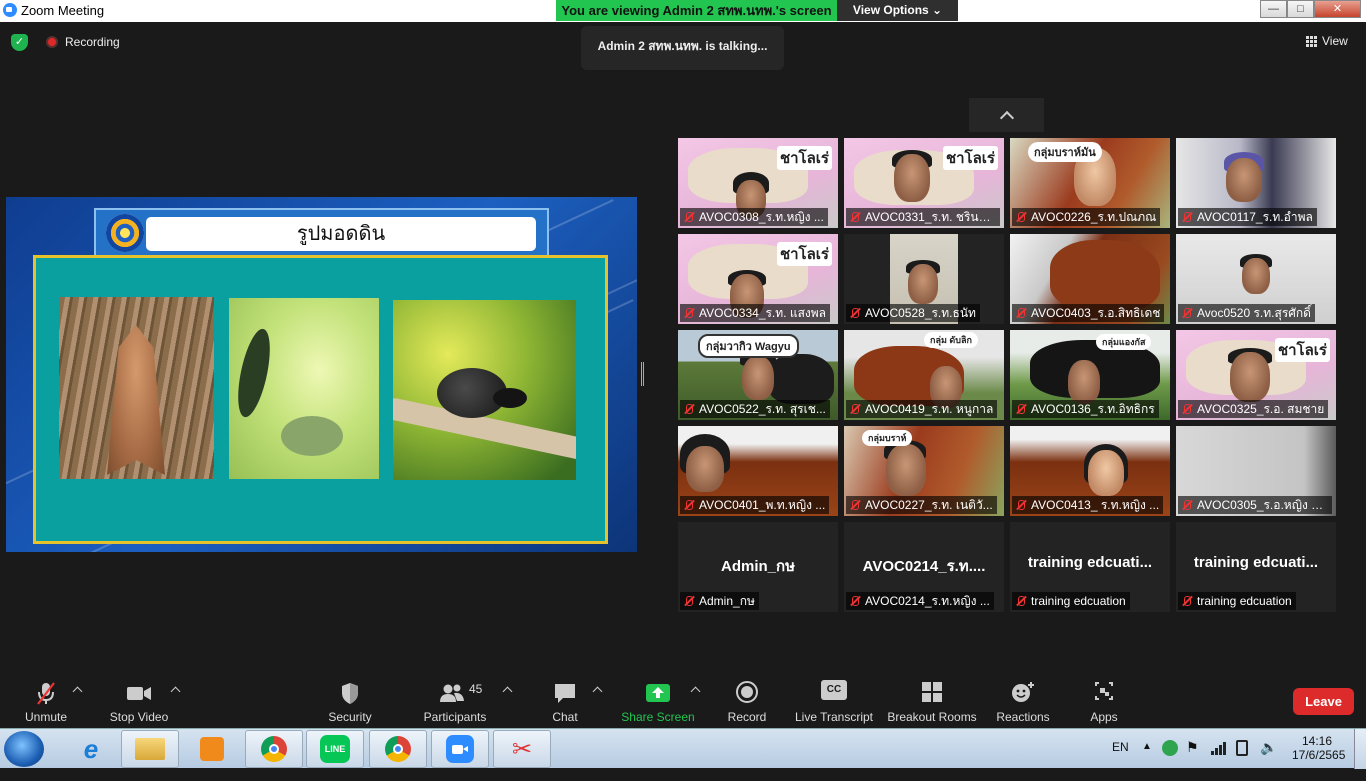 This screenshot has width=1366, height=781. What do you see at coordinates (1120, 760) in the screenshot?
I see `language-indicator: EN` at bounding box center [1120, 760].